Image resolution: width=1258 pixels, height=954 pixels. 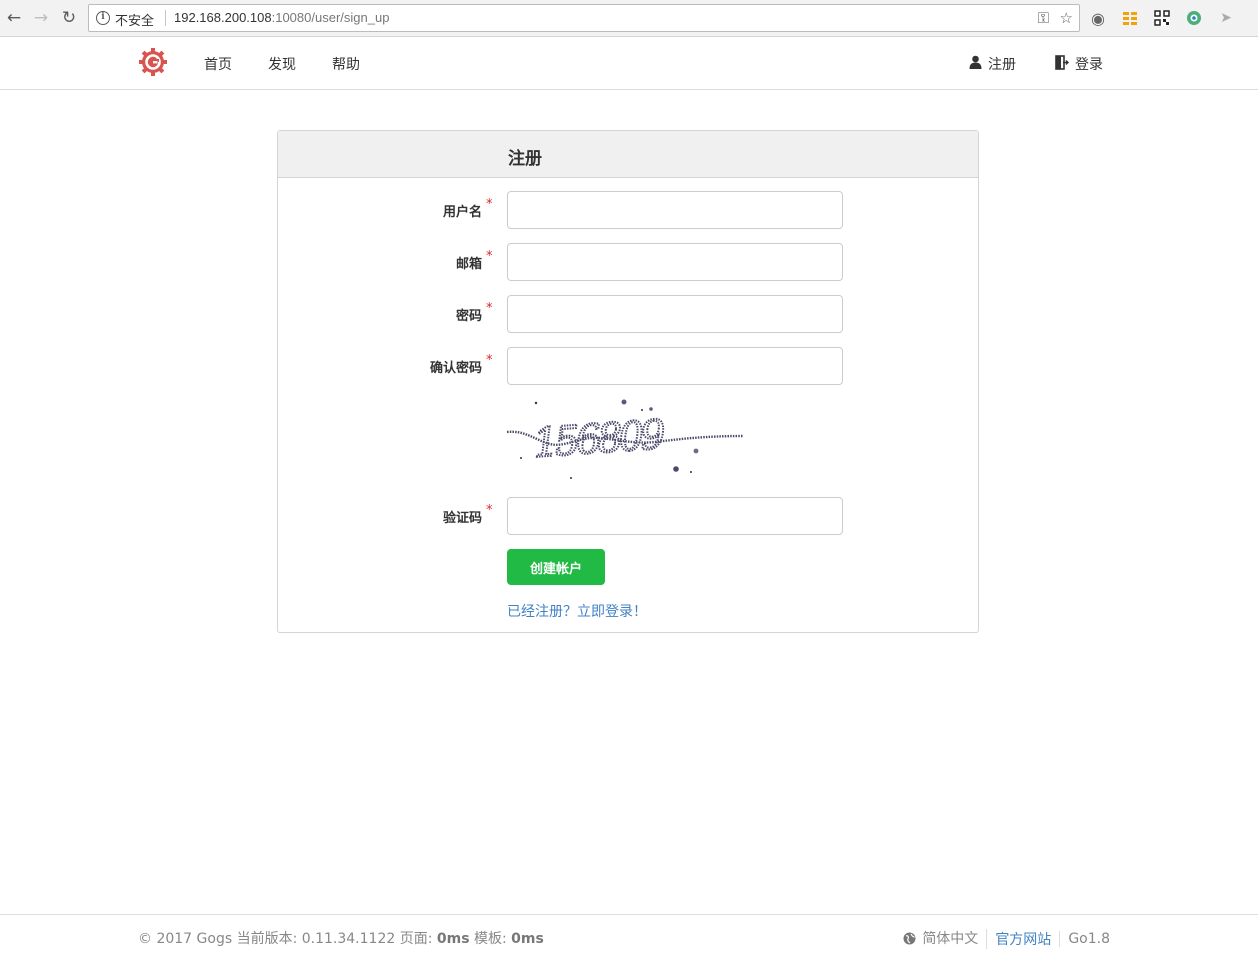 I want to click on gogs-logo-icon, so click(x=153, y=62).